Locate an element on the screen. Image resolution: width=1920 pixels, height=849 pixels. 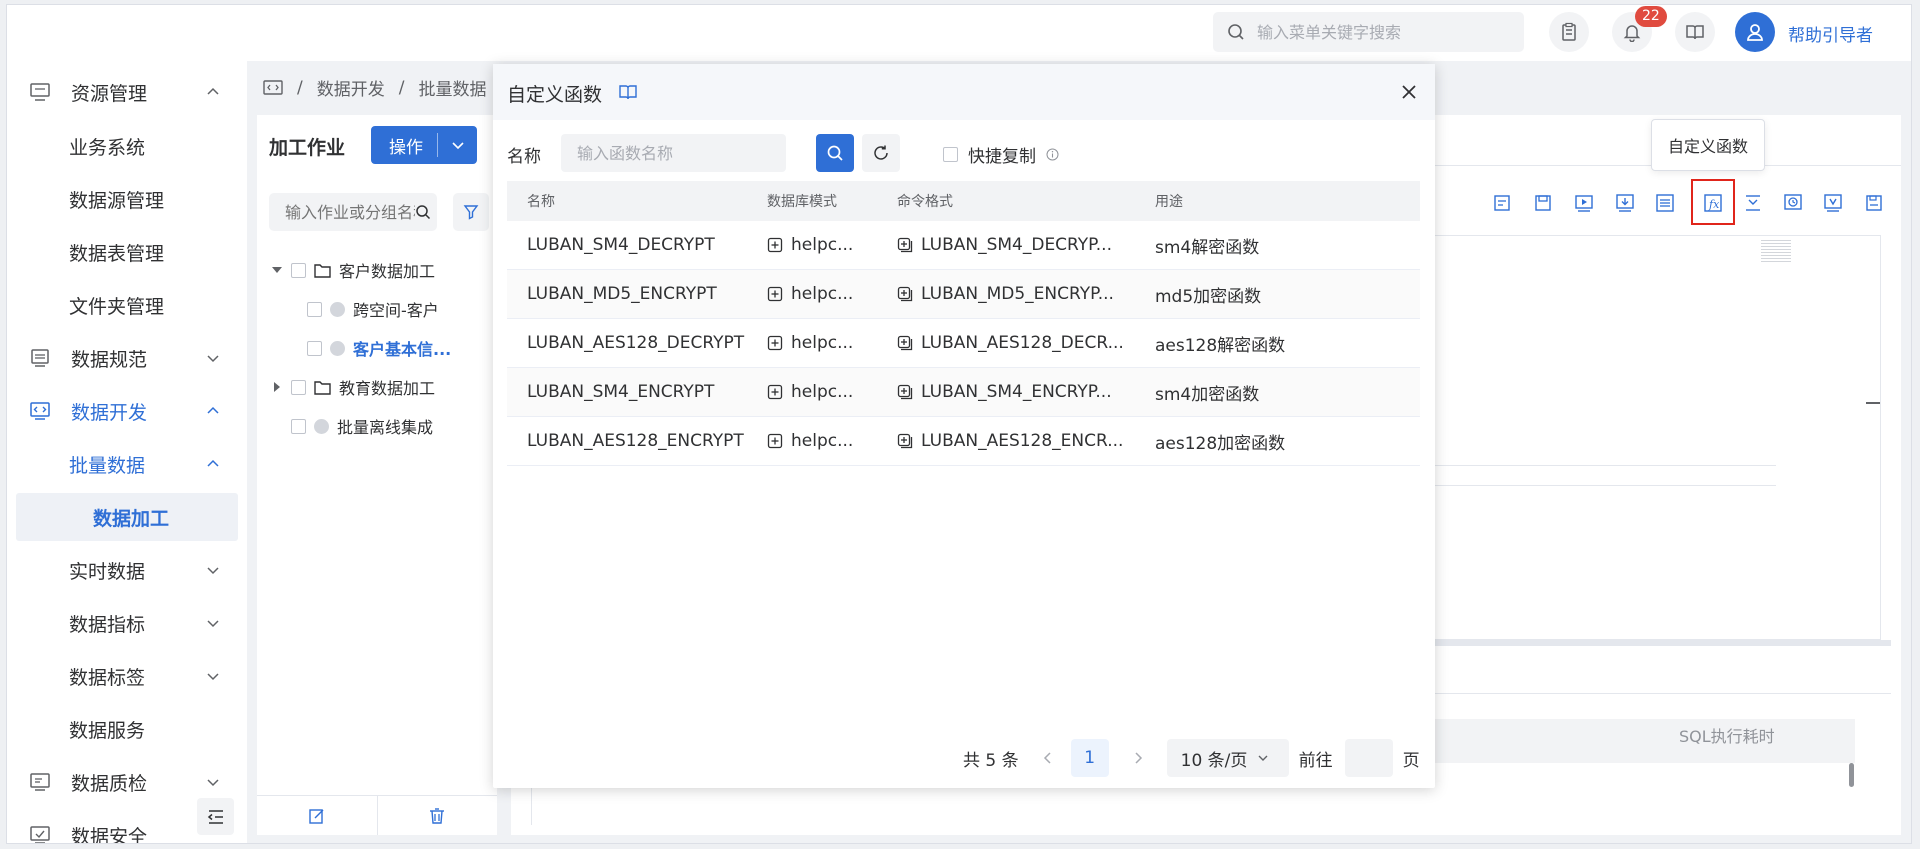
refresh-button is located at coordinates (881, 153).